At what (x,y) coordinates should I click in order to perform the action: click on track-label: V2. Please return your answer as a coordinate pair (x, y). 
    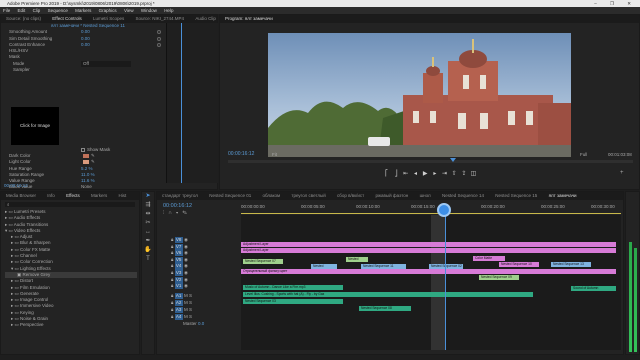
    Looking at the image, I should click on (178, 279).